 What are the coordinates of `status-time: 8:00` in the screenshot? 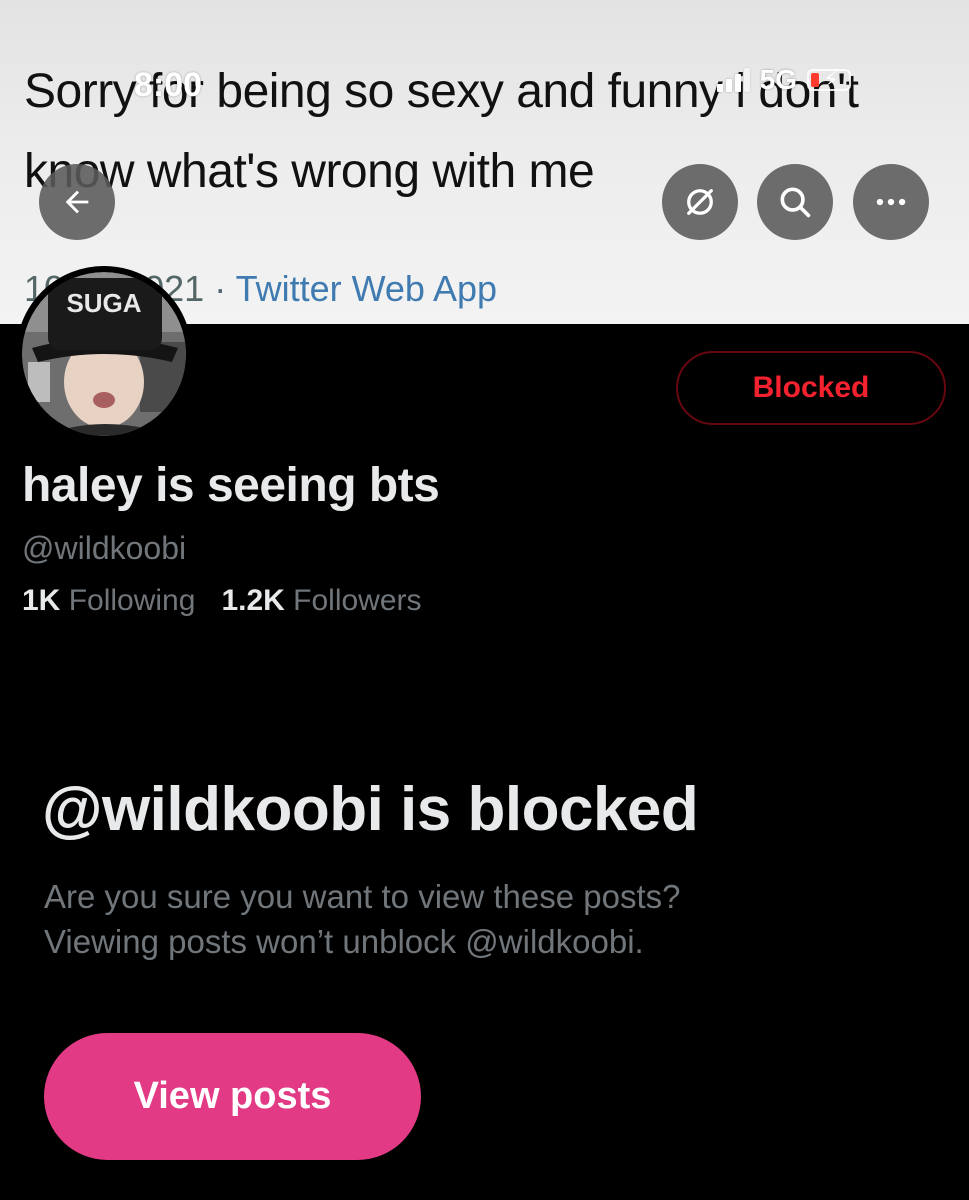 It's located at (168, 85).